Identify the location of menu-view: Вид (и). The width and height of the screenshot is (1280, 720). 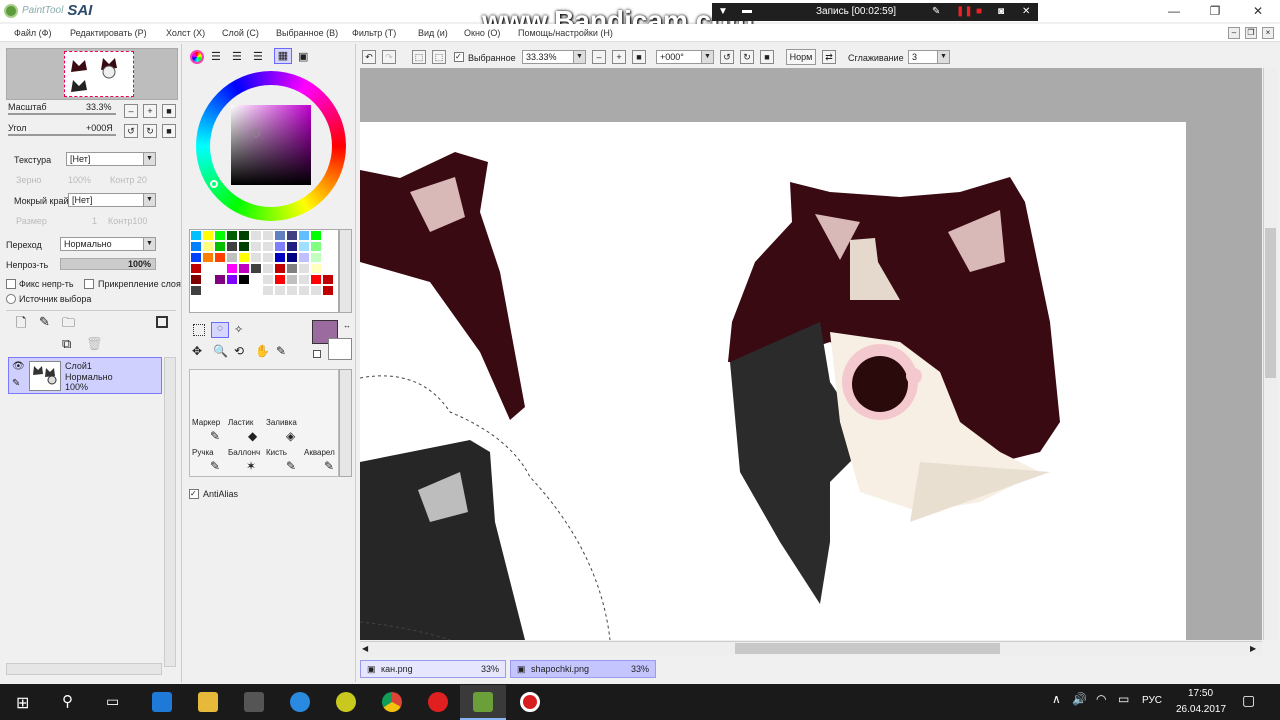
(433, 33).